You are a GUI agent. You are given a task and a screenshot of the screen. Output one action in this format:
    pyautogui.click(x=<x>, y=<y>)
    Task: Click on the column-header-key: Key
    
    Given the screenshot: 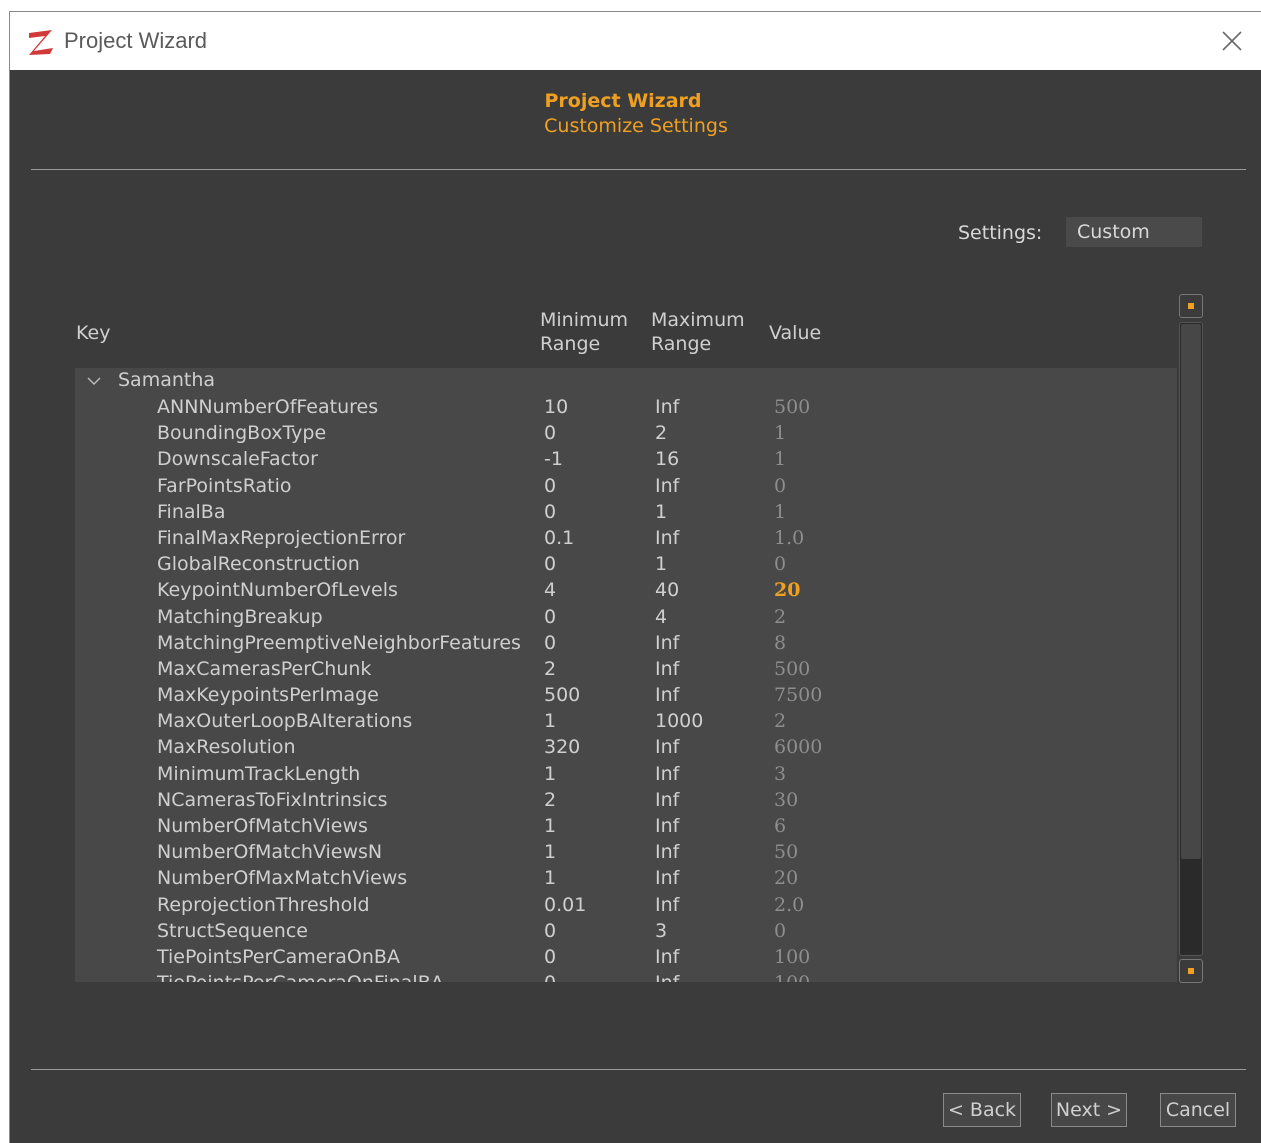 What is the action you would take?
    pyautogui.click(x=93, y=333)
    